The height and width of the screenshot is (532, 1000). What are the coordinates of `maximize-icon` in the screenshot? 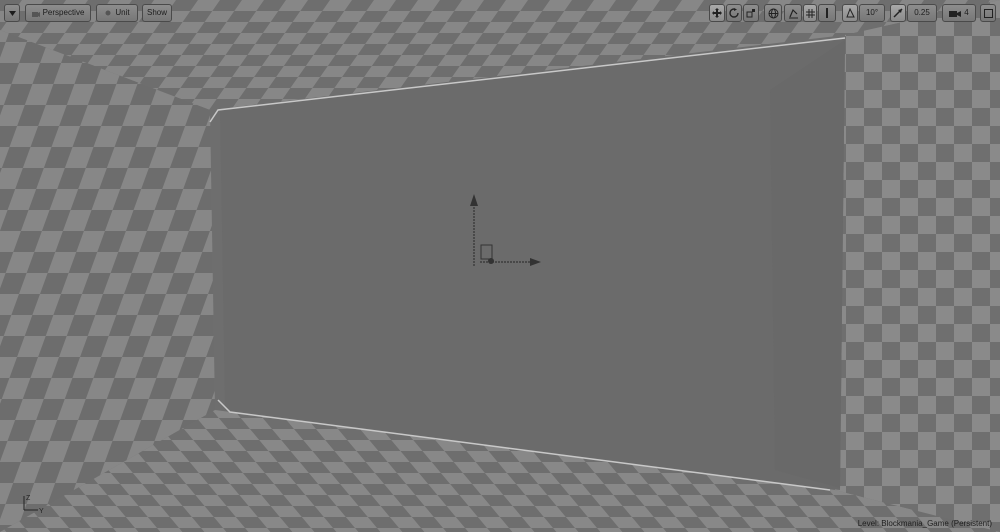 It's located at (988, 13).